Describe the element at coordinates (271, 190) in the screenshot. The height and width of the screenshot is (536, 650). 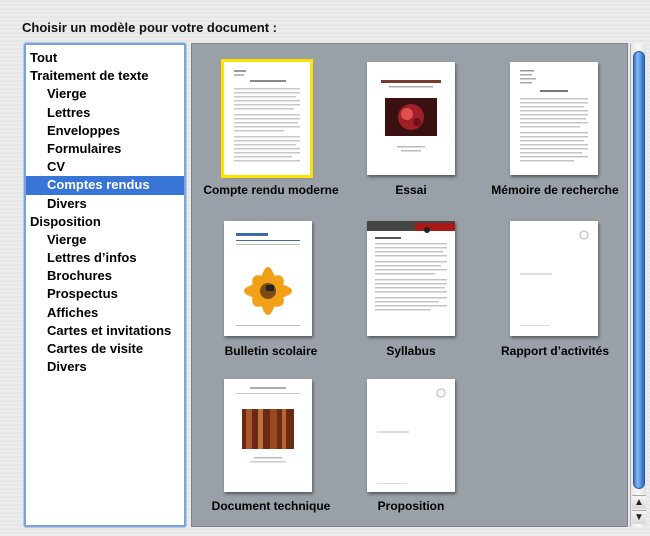
I see `template-caption: Compte rendu moderne` at that location.